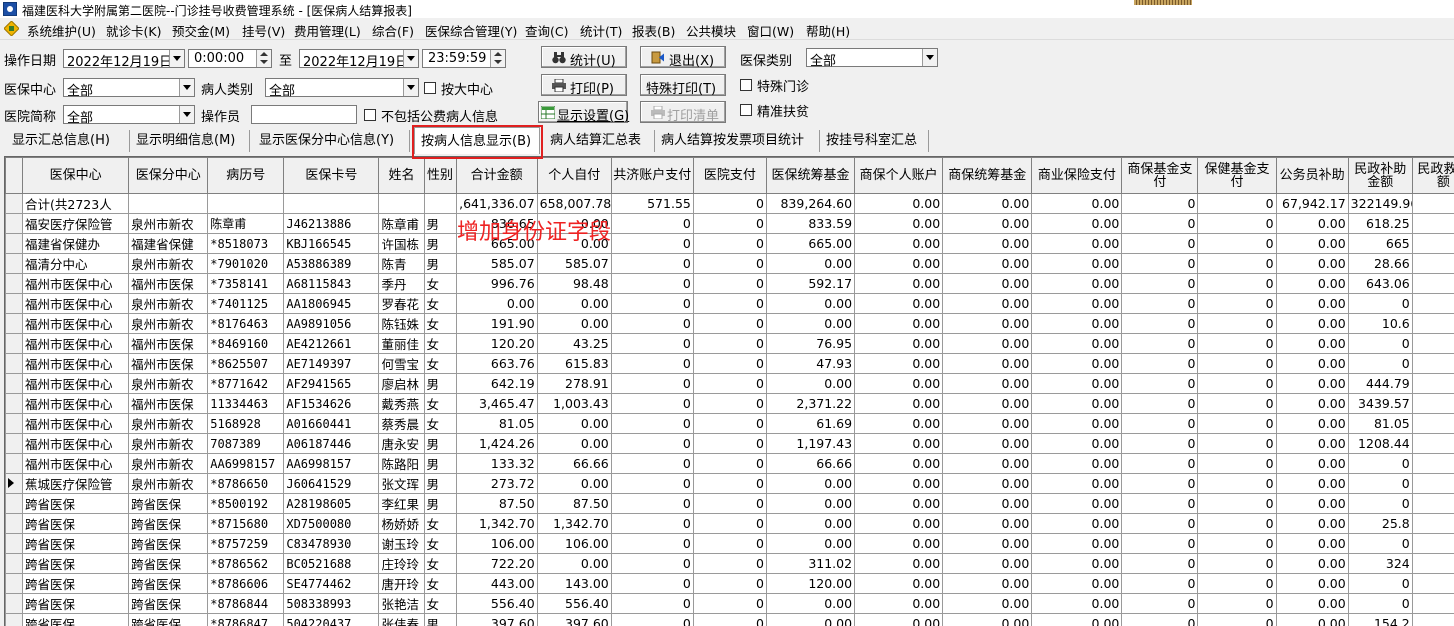 The width and height of the screenshot is (1454, 626). I want to click on cell: 福清分中心, so click(76, 264).